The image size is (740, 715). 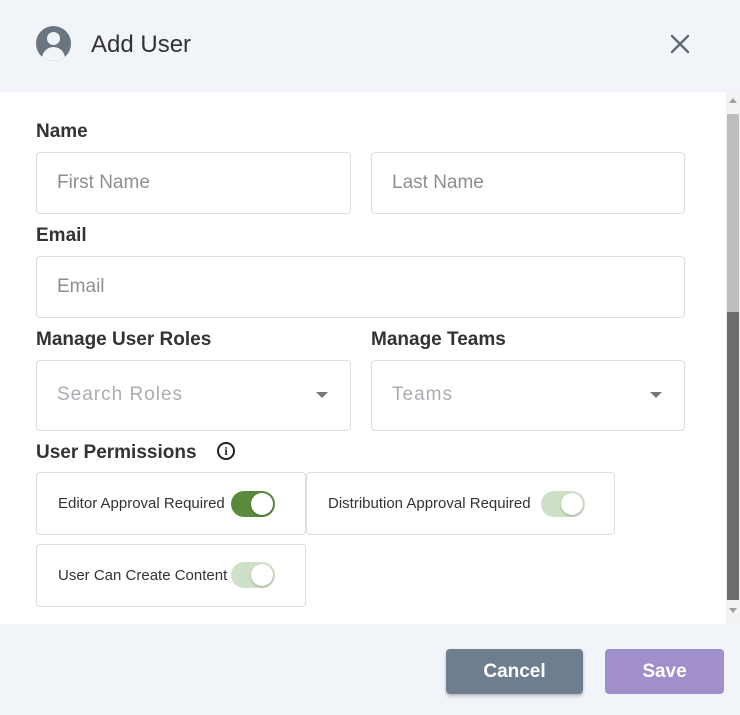 What do you see at coordinates (733, 100) in the screenshot?
I see `scroll-up-icon` at bounding box center [733, 100].